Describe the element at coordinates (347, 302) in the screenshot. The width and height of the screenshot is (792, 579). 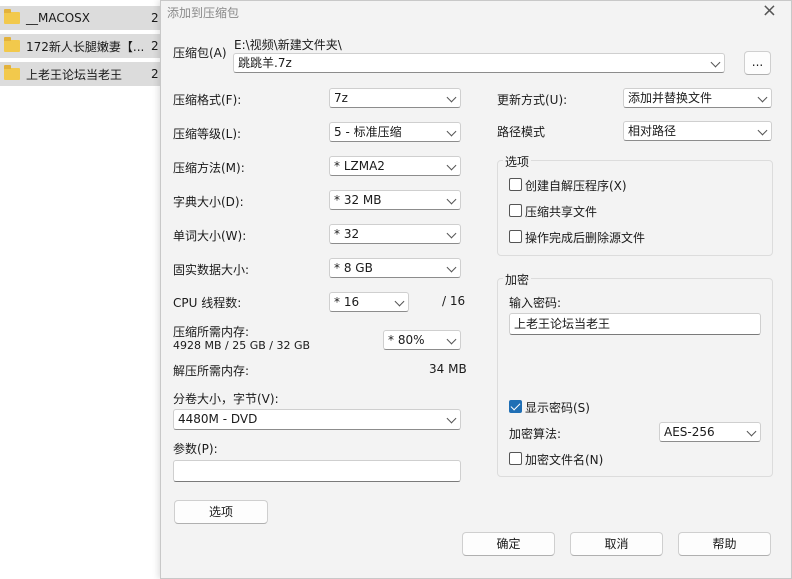
I see `threads-value: * 16` at that location.